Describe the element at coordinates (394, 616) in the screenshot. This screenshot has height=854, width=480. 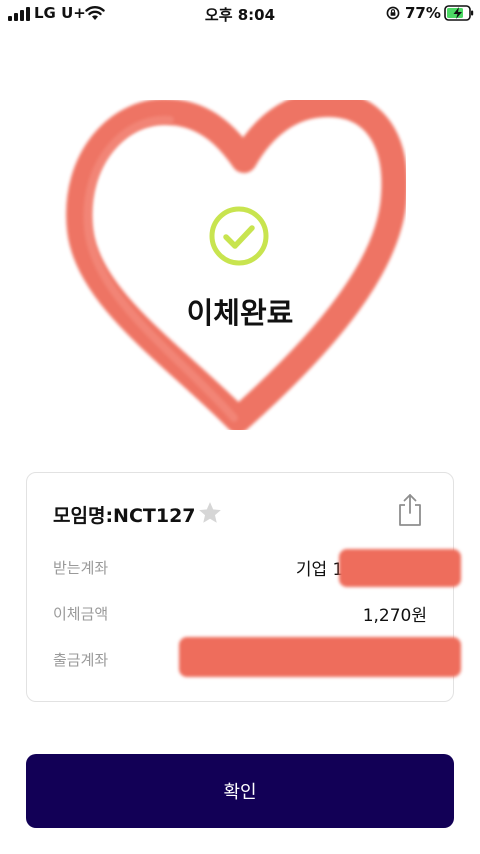
I see `transfer-amount-value: 1,270원` at that location.